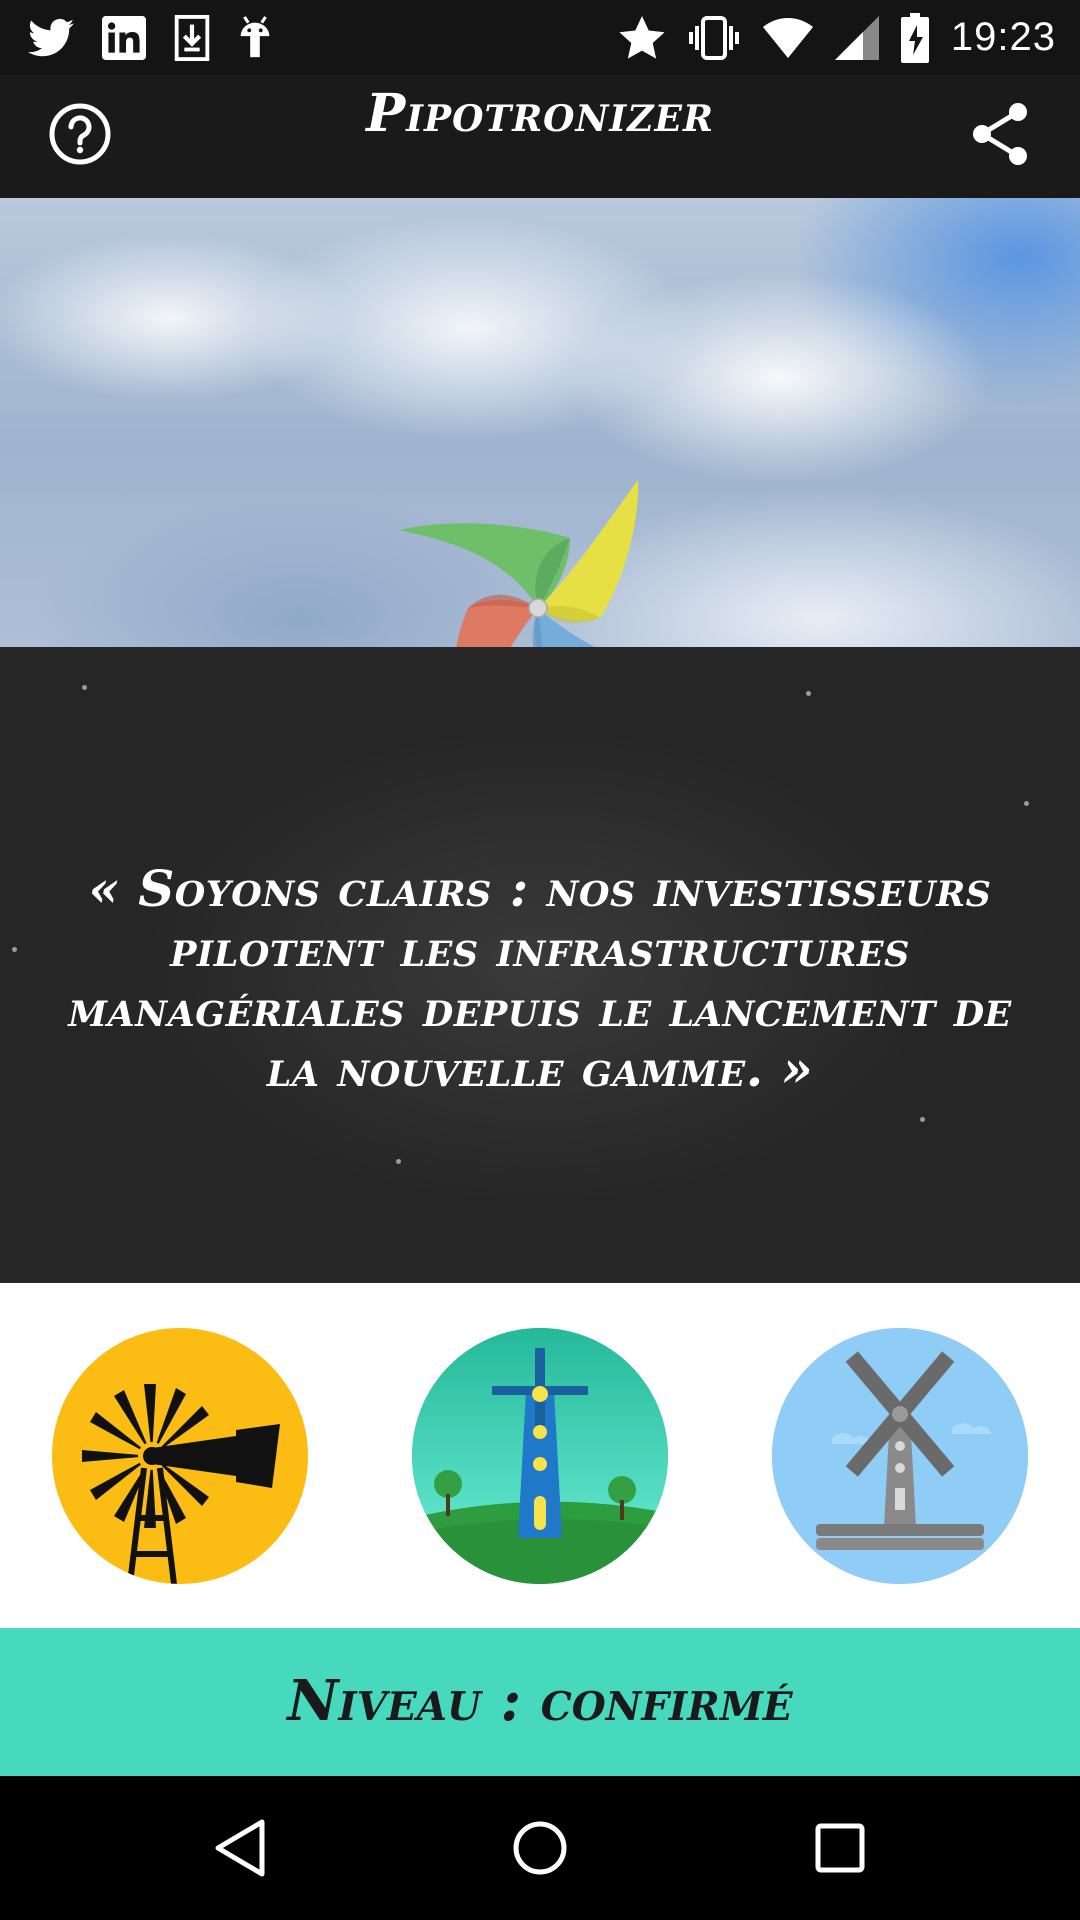  I want to click on lighthouse-windmill-icon, so click(540, 1456).